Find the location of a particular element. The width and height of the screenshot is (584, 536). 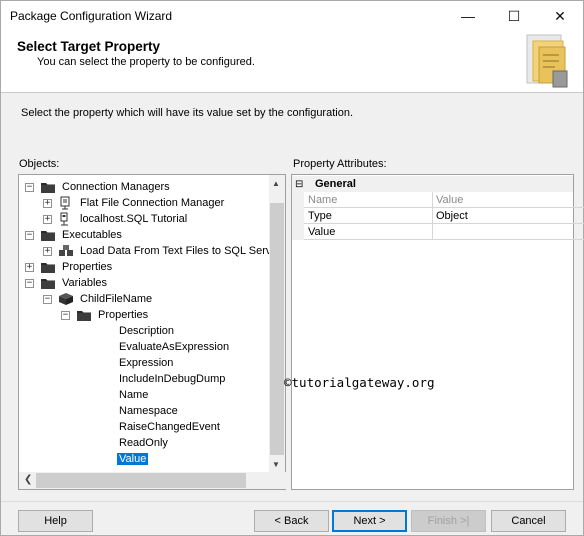

tree-node: Name is located at coordinates (133, 395).